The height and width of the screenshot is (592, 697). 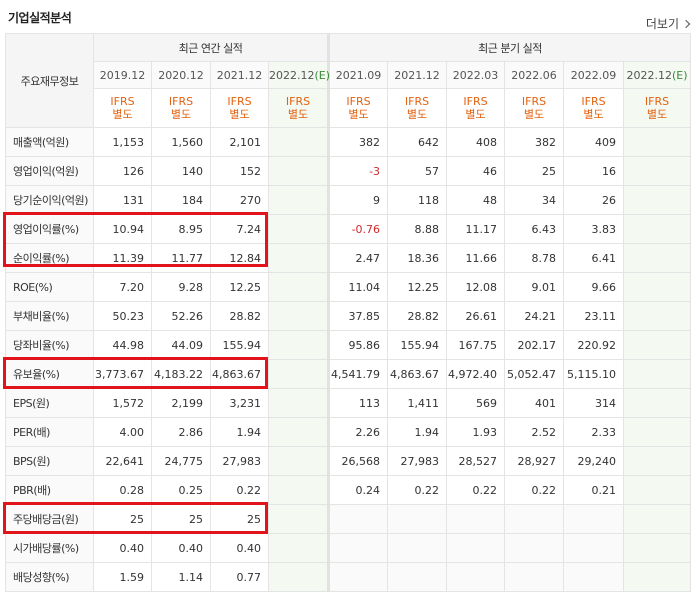 What do you see at coordinates (239, 403) in the screenshot?
I see `annual-cell: 3,231` at bounding box center [239, 403].